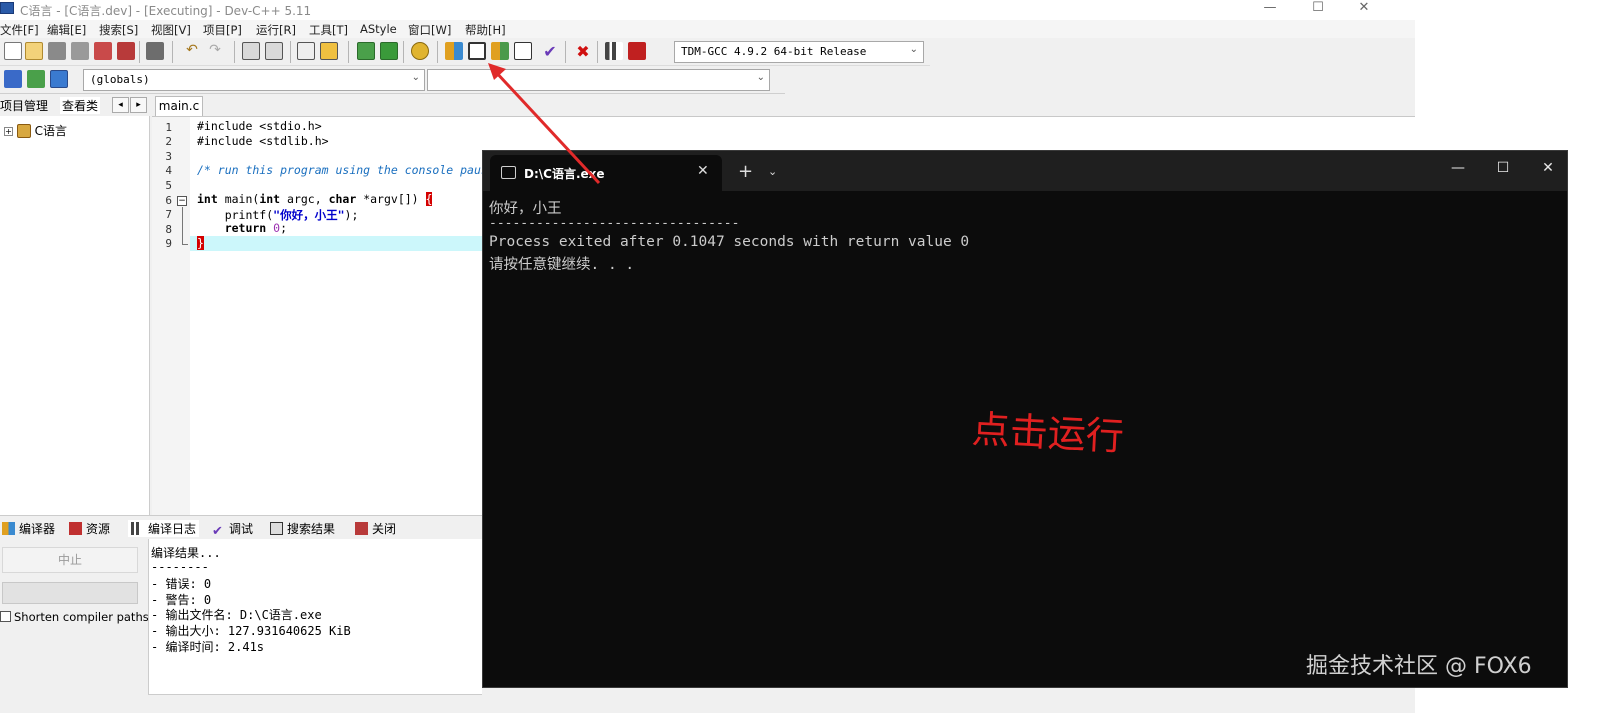 The height and width of the screenshot is (713, 1601). I want to click on tab-scroll-right-icon: ▸, so click(138, 105).